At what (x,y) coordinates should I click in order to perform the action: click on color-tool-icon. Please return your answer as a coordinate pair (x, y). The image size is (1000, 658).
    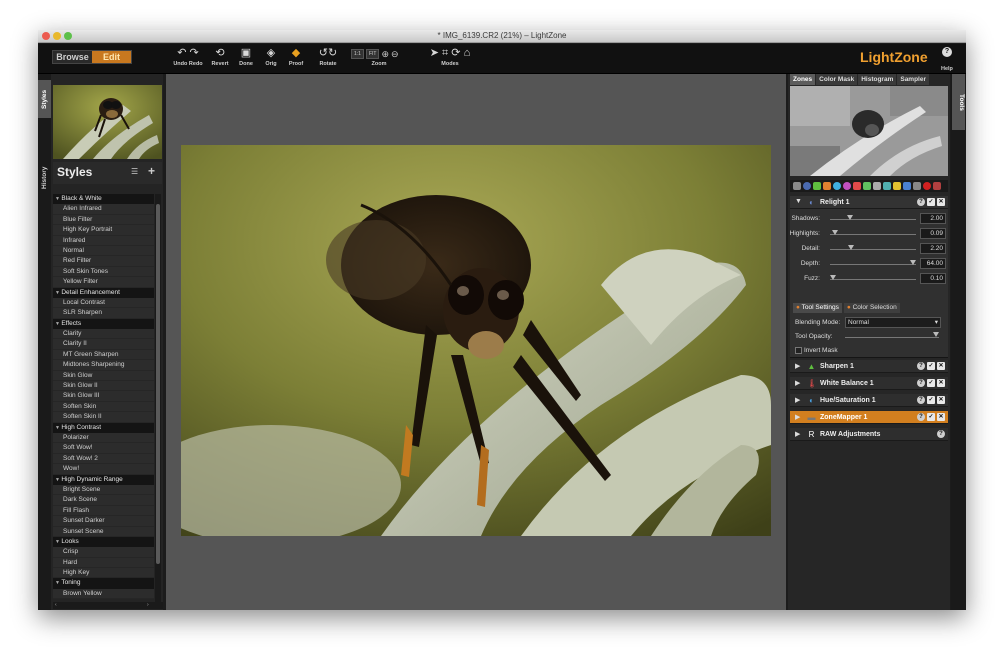
    Looking at the image, I should click on (867, 186).